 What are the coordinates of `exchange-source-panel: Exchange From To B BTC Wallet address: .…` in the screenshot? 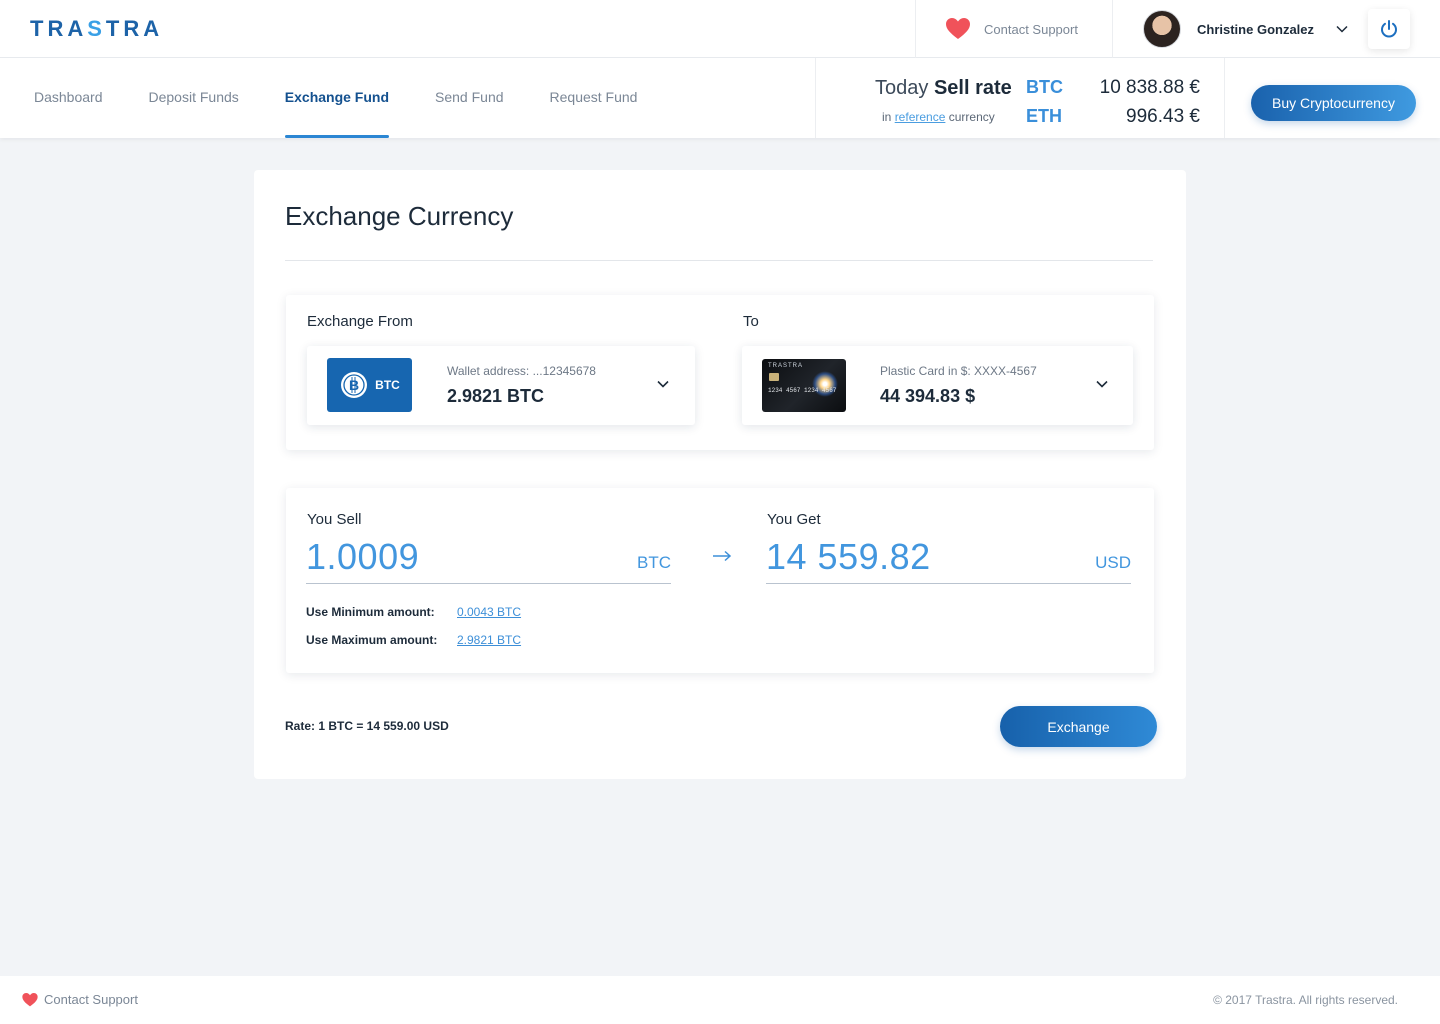 It's located at (720, 372).